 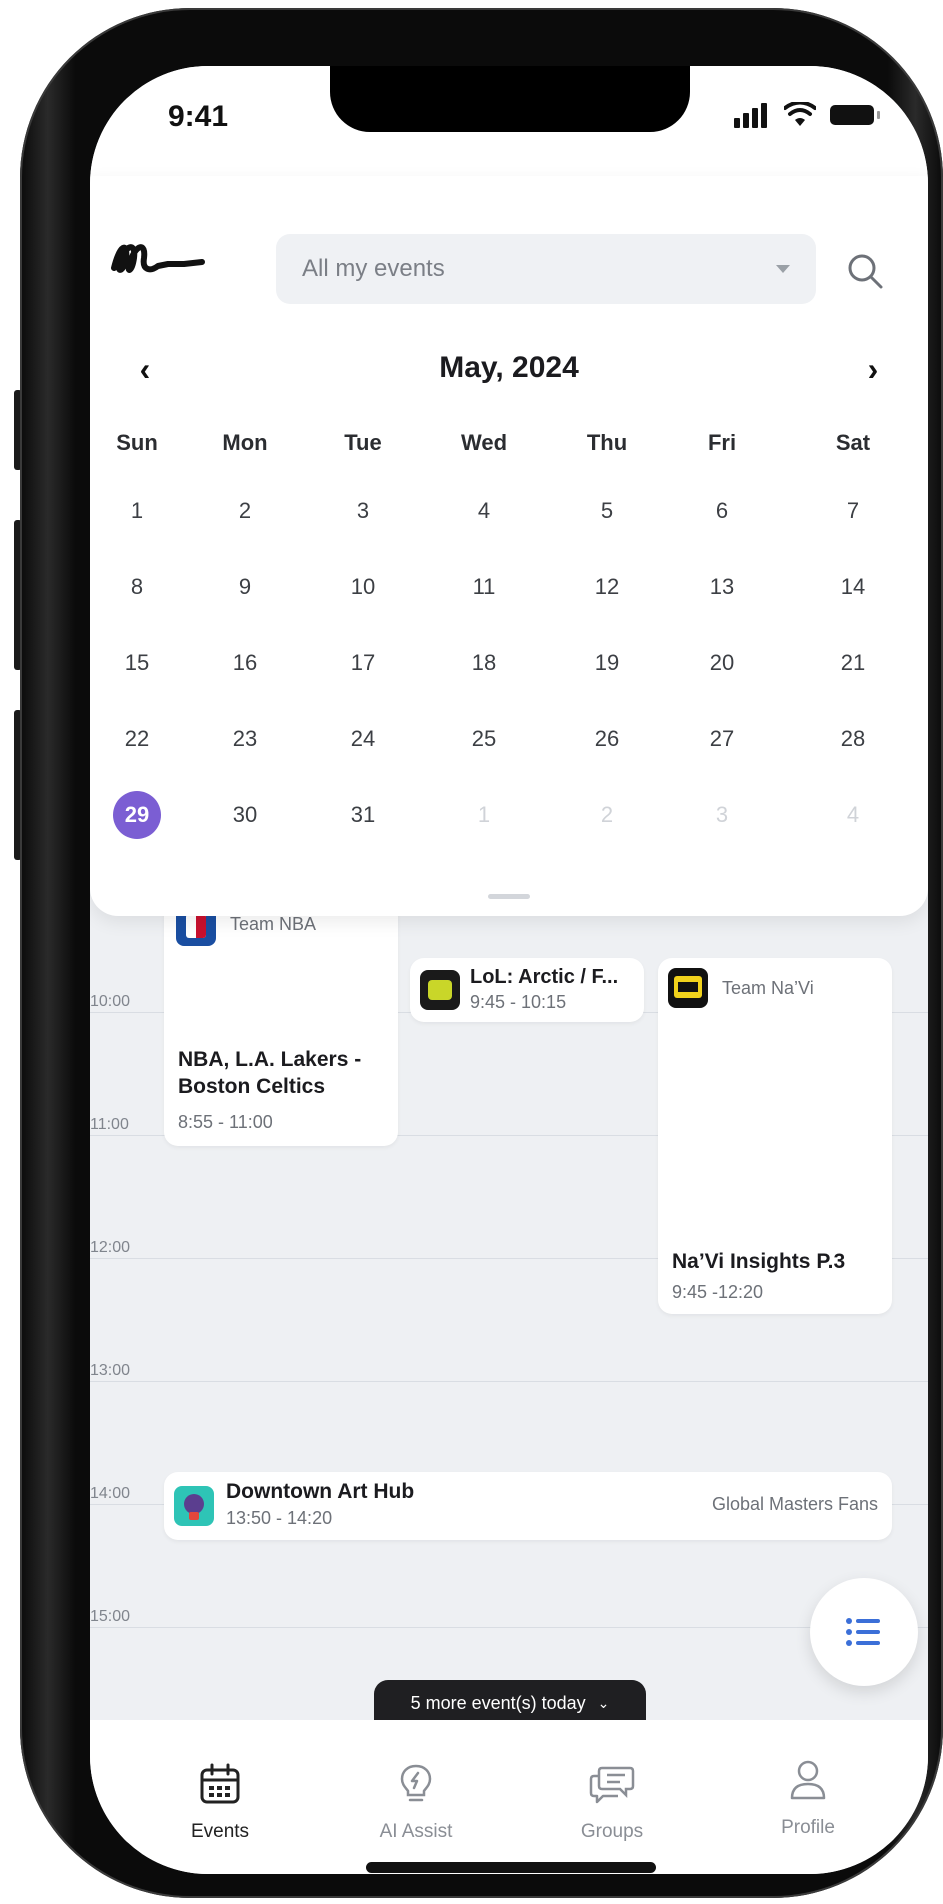 I want to click on calendar-day: 8, so click(x=137, y=587).